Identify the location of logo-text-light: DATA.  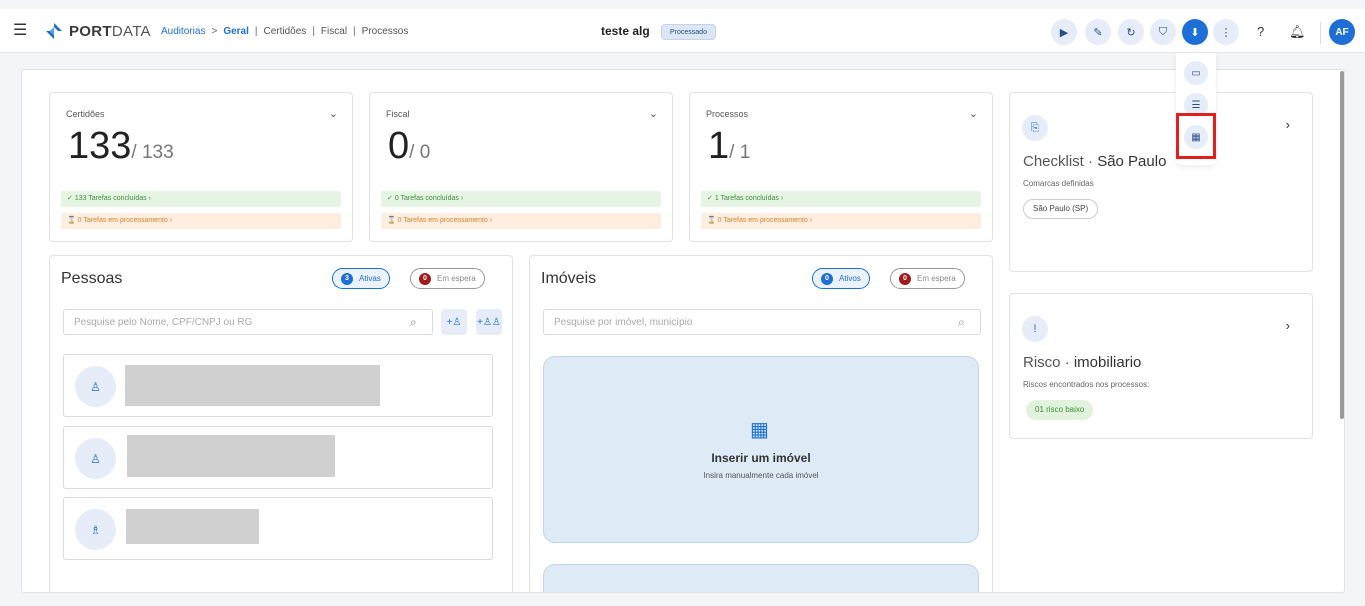
(131, 31).